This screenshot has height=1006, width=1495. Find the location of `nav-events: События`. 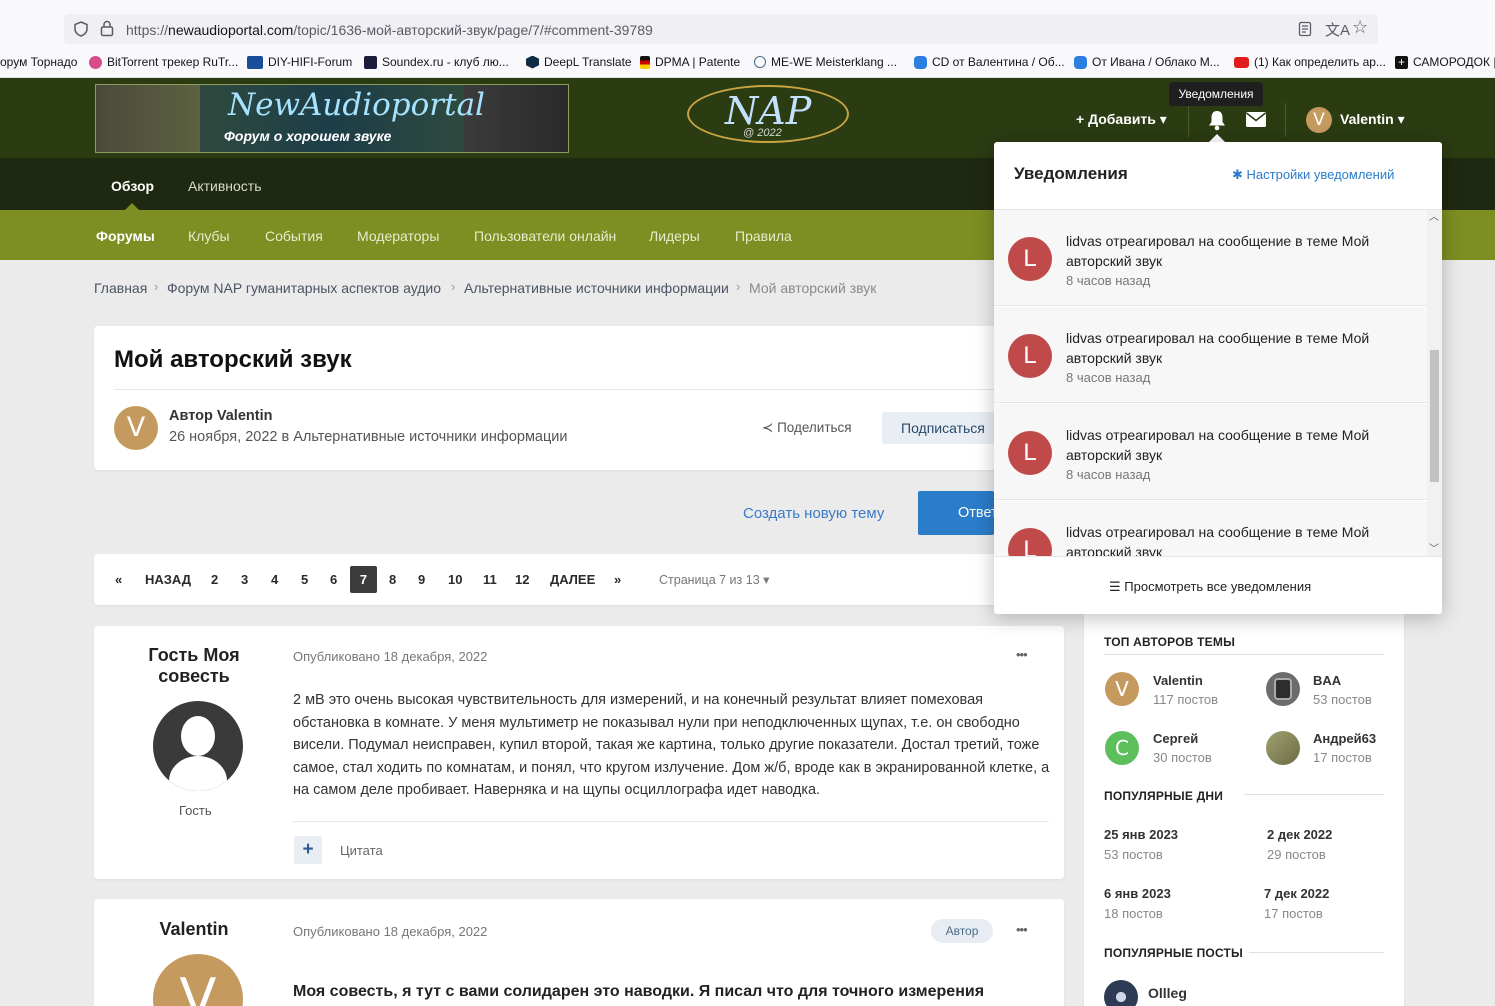

nav-events: События is located at coordinates (294, 236).